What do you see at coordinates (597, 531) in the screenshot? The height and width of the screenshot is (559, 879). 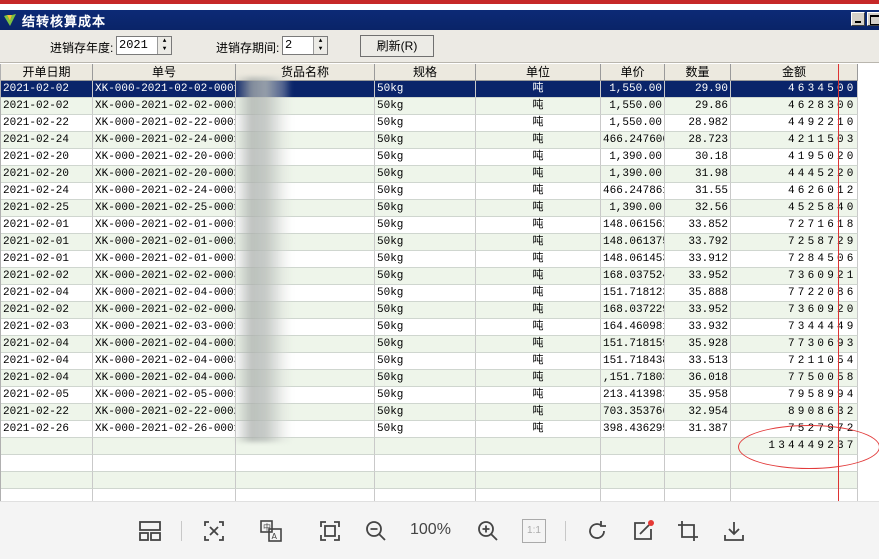 I see `rotate-icon` at bounding box center [597, 531].